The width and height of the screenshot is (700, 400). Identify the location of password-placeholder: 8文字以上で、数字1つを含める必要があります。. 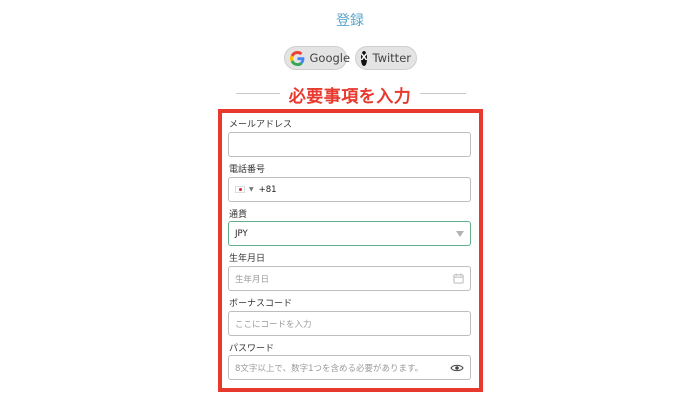
(329, 368).